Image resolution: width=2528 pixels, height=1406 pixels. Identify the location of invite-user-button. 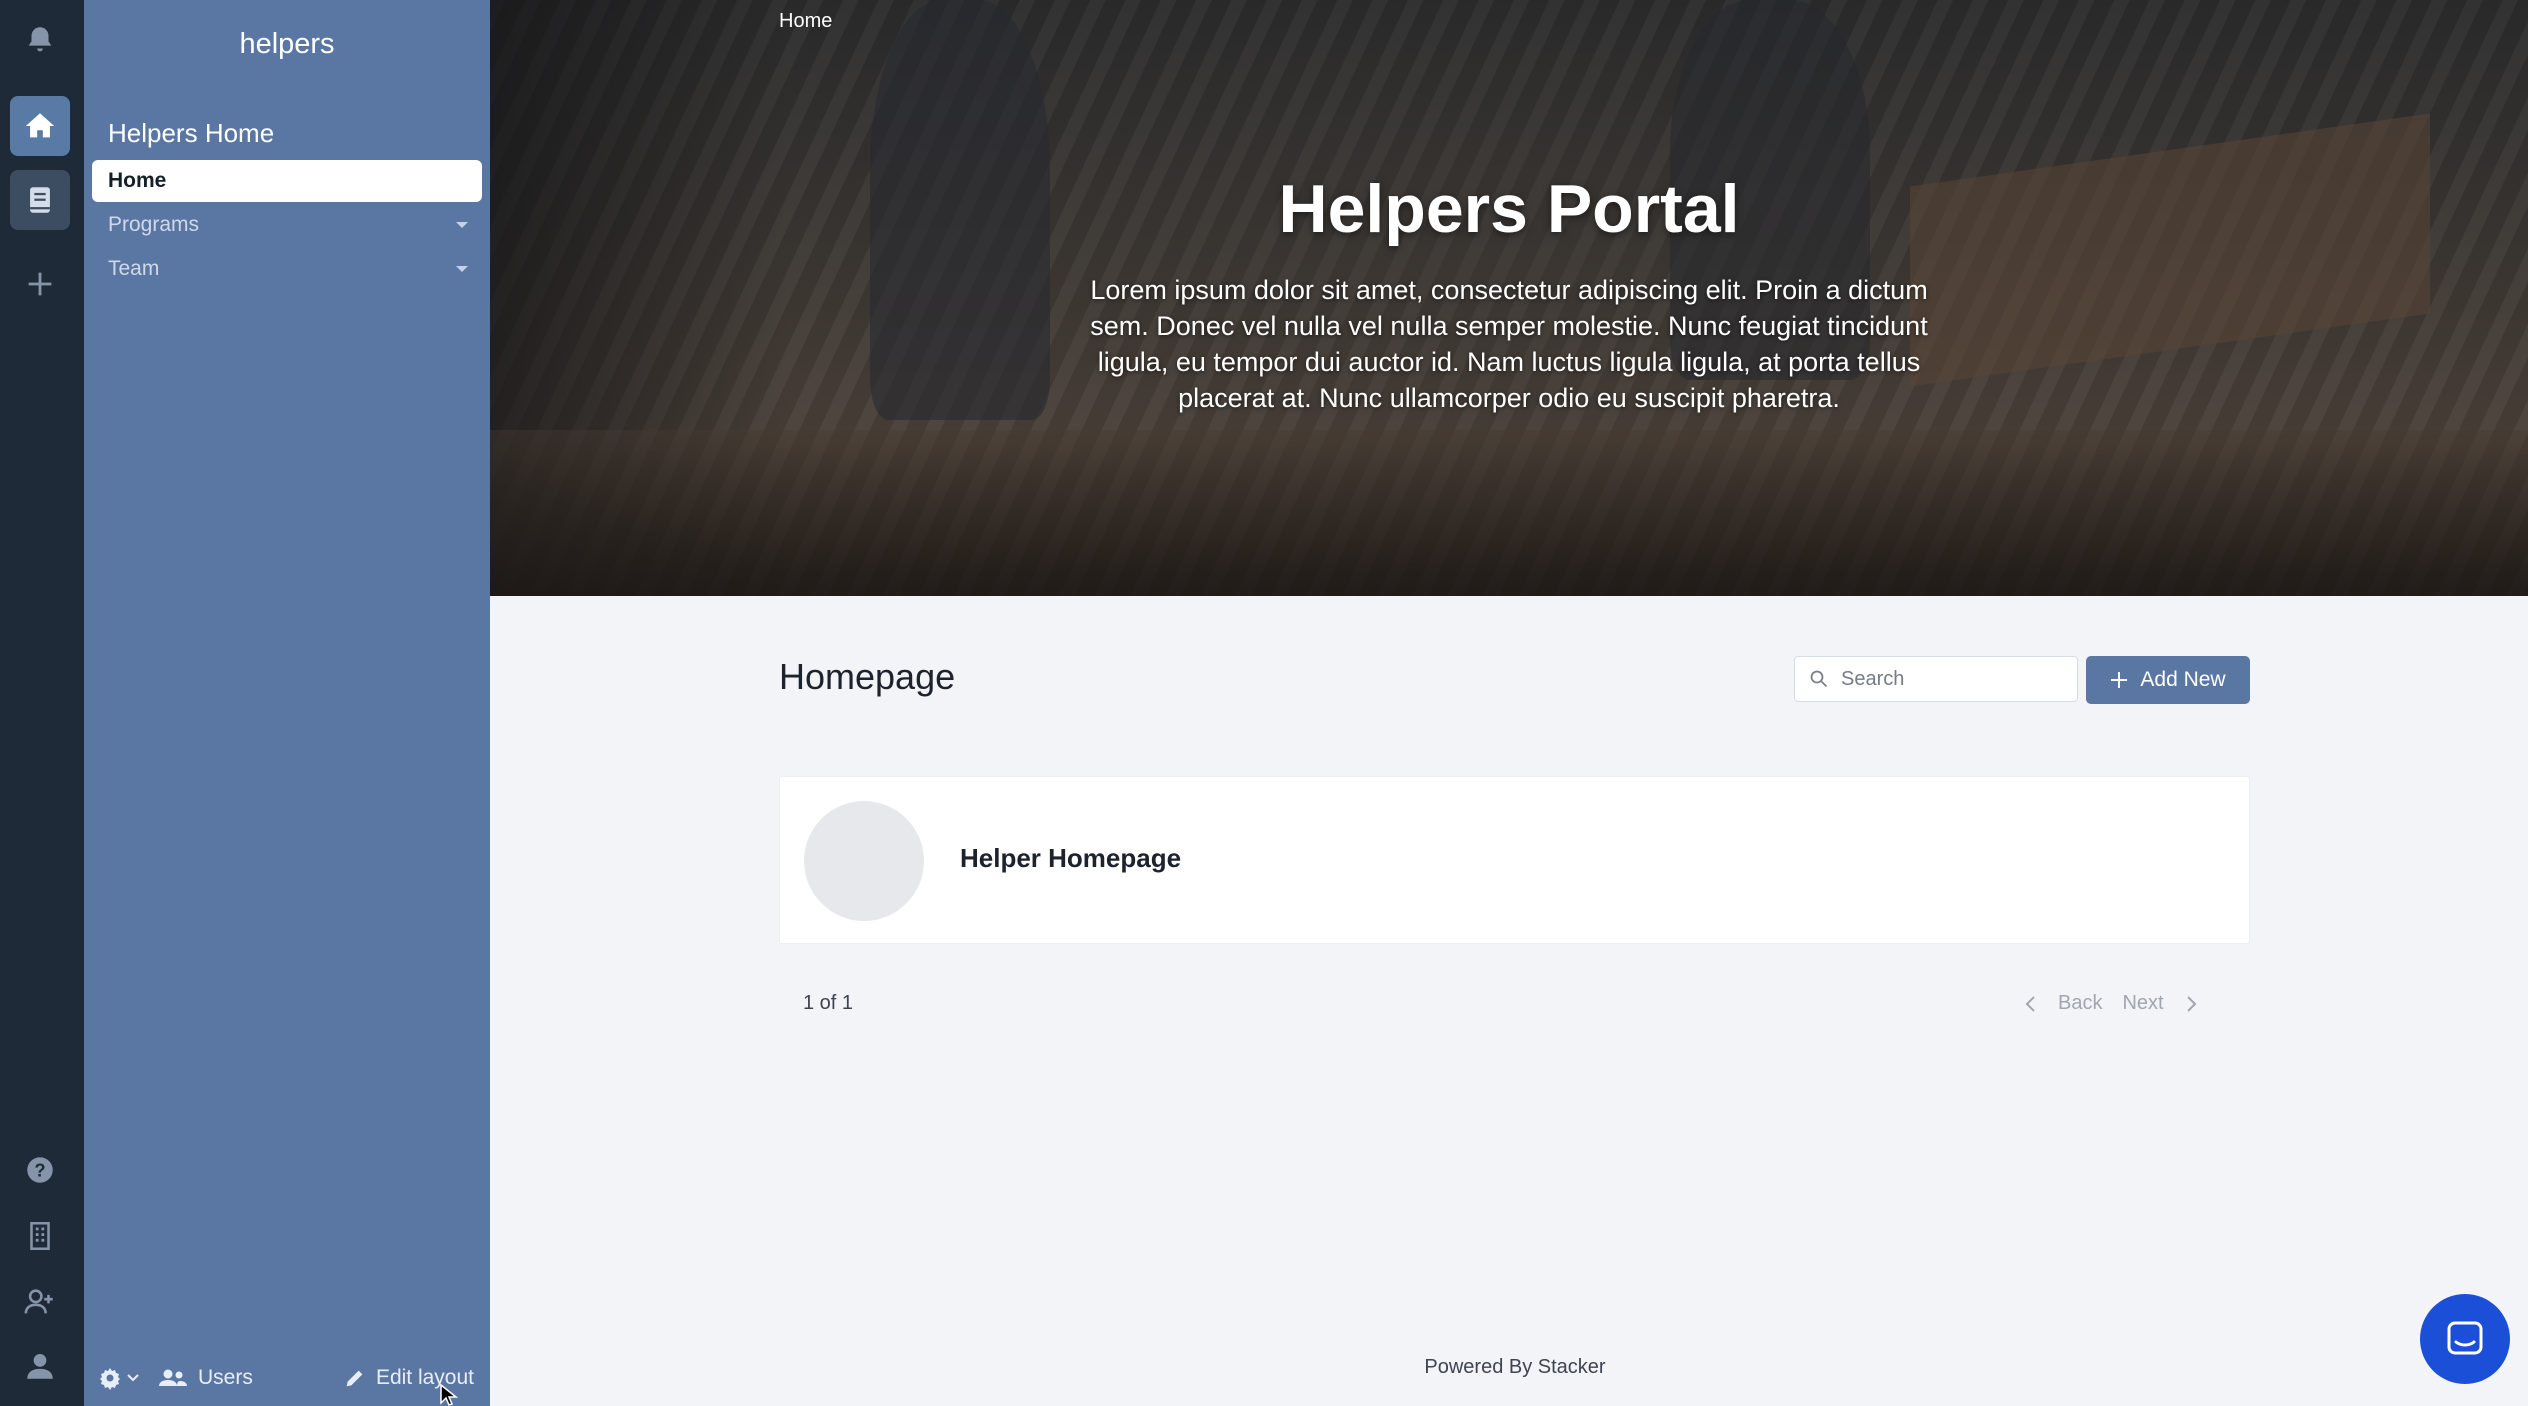
(40, 1302).